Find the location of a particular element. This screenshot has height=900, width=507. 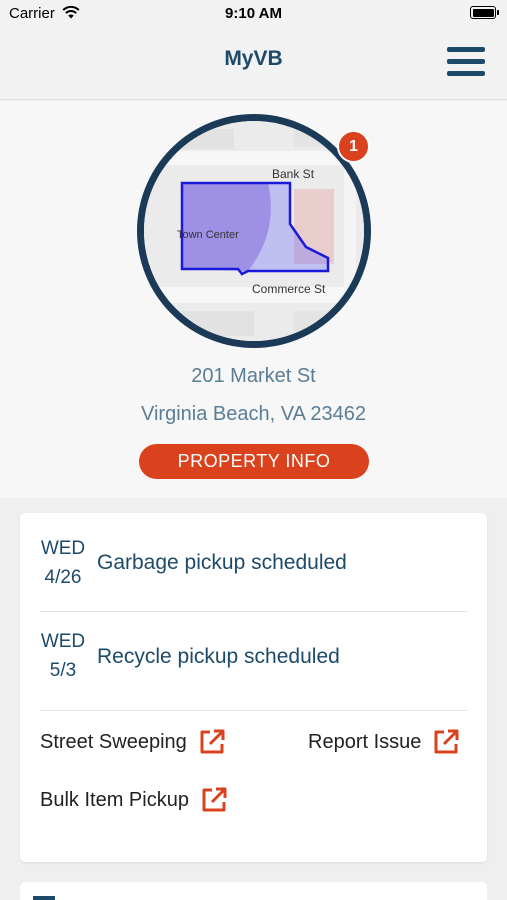

map-graphic: Bank St Town Center Commerce St is located at coordinates (254, 231).